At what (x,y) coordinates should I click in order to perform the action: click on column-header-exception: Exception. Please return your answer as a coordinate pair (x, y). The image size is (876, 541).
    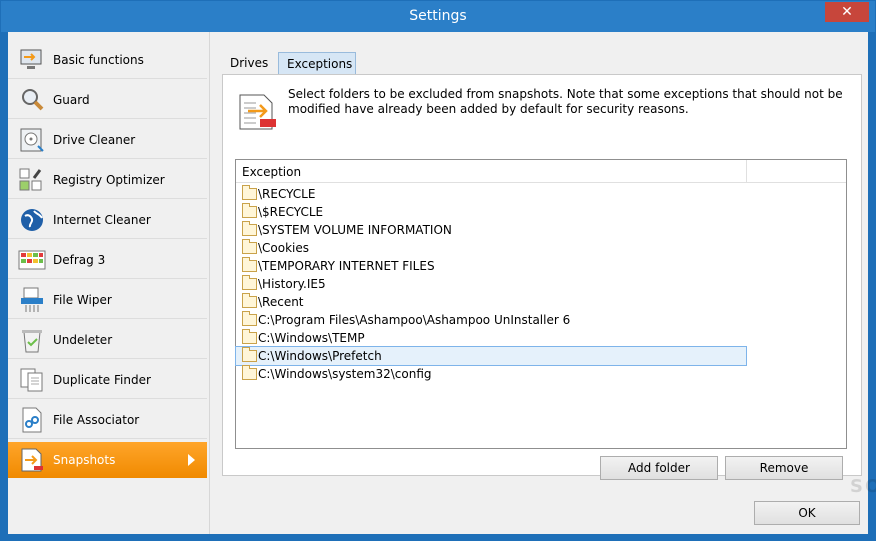
    Looking at the image, I should click on (271, 172).